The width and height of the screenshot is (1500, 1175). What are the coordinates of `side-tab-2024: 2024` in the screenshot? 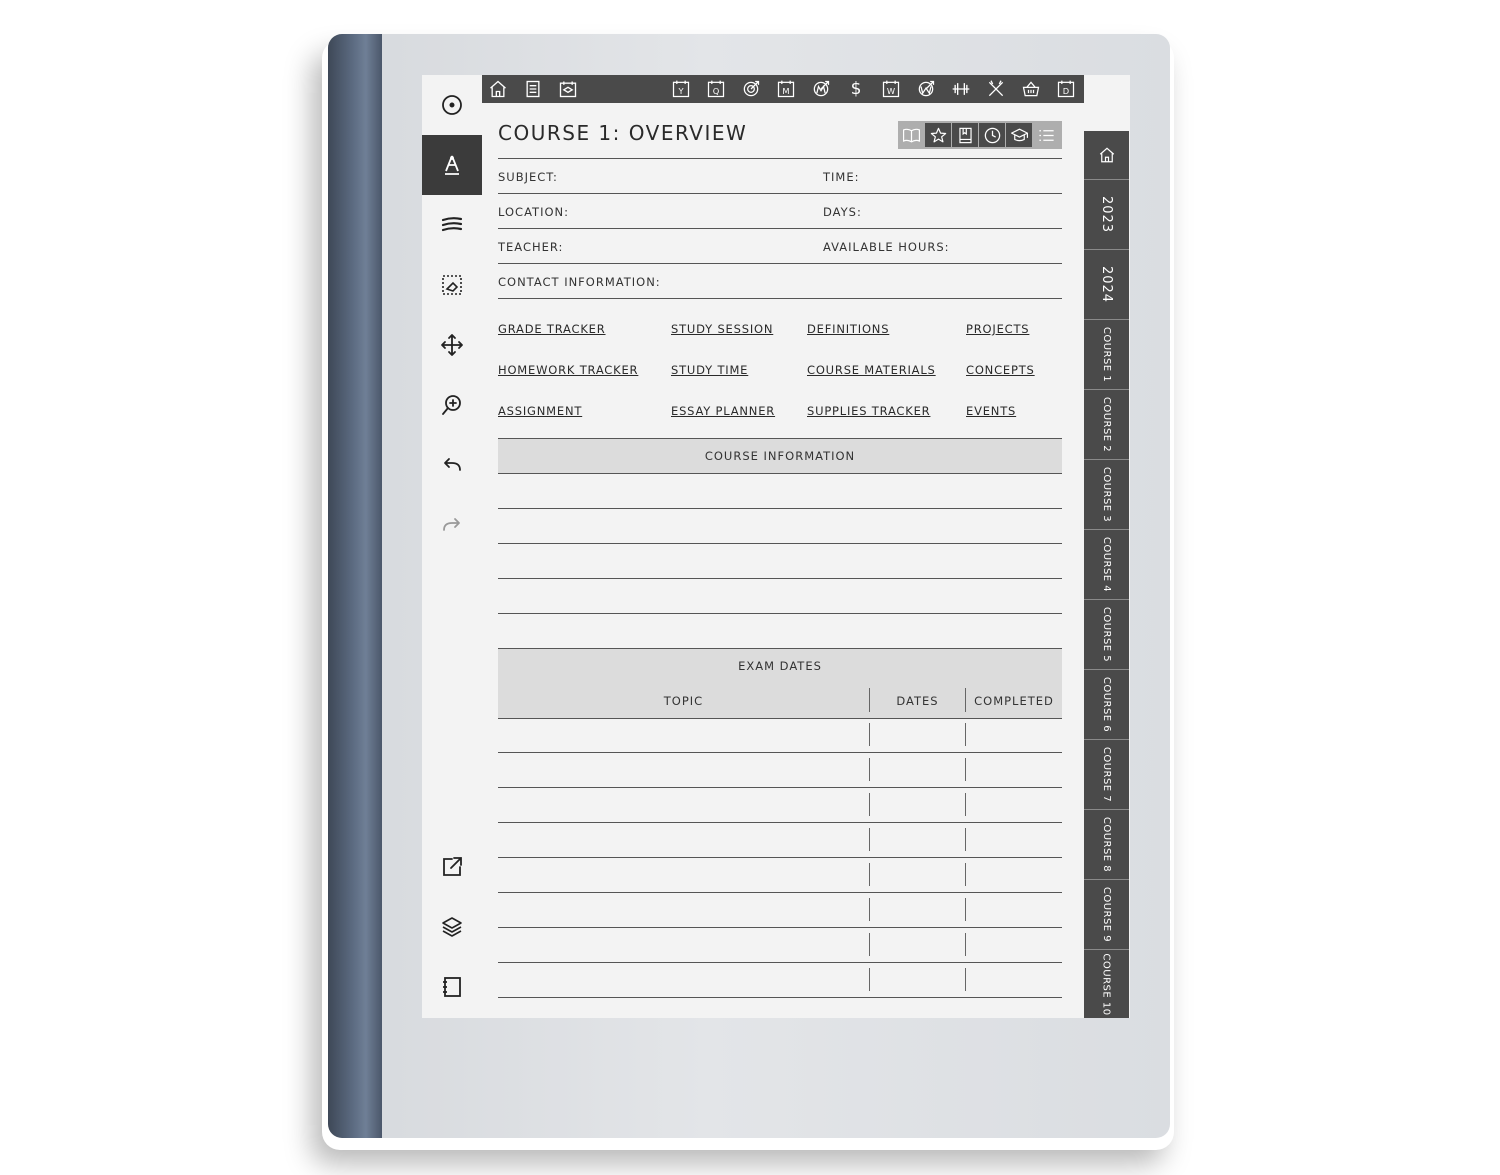 It's located at (1106, 285).